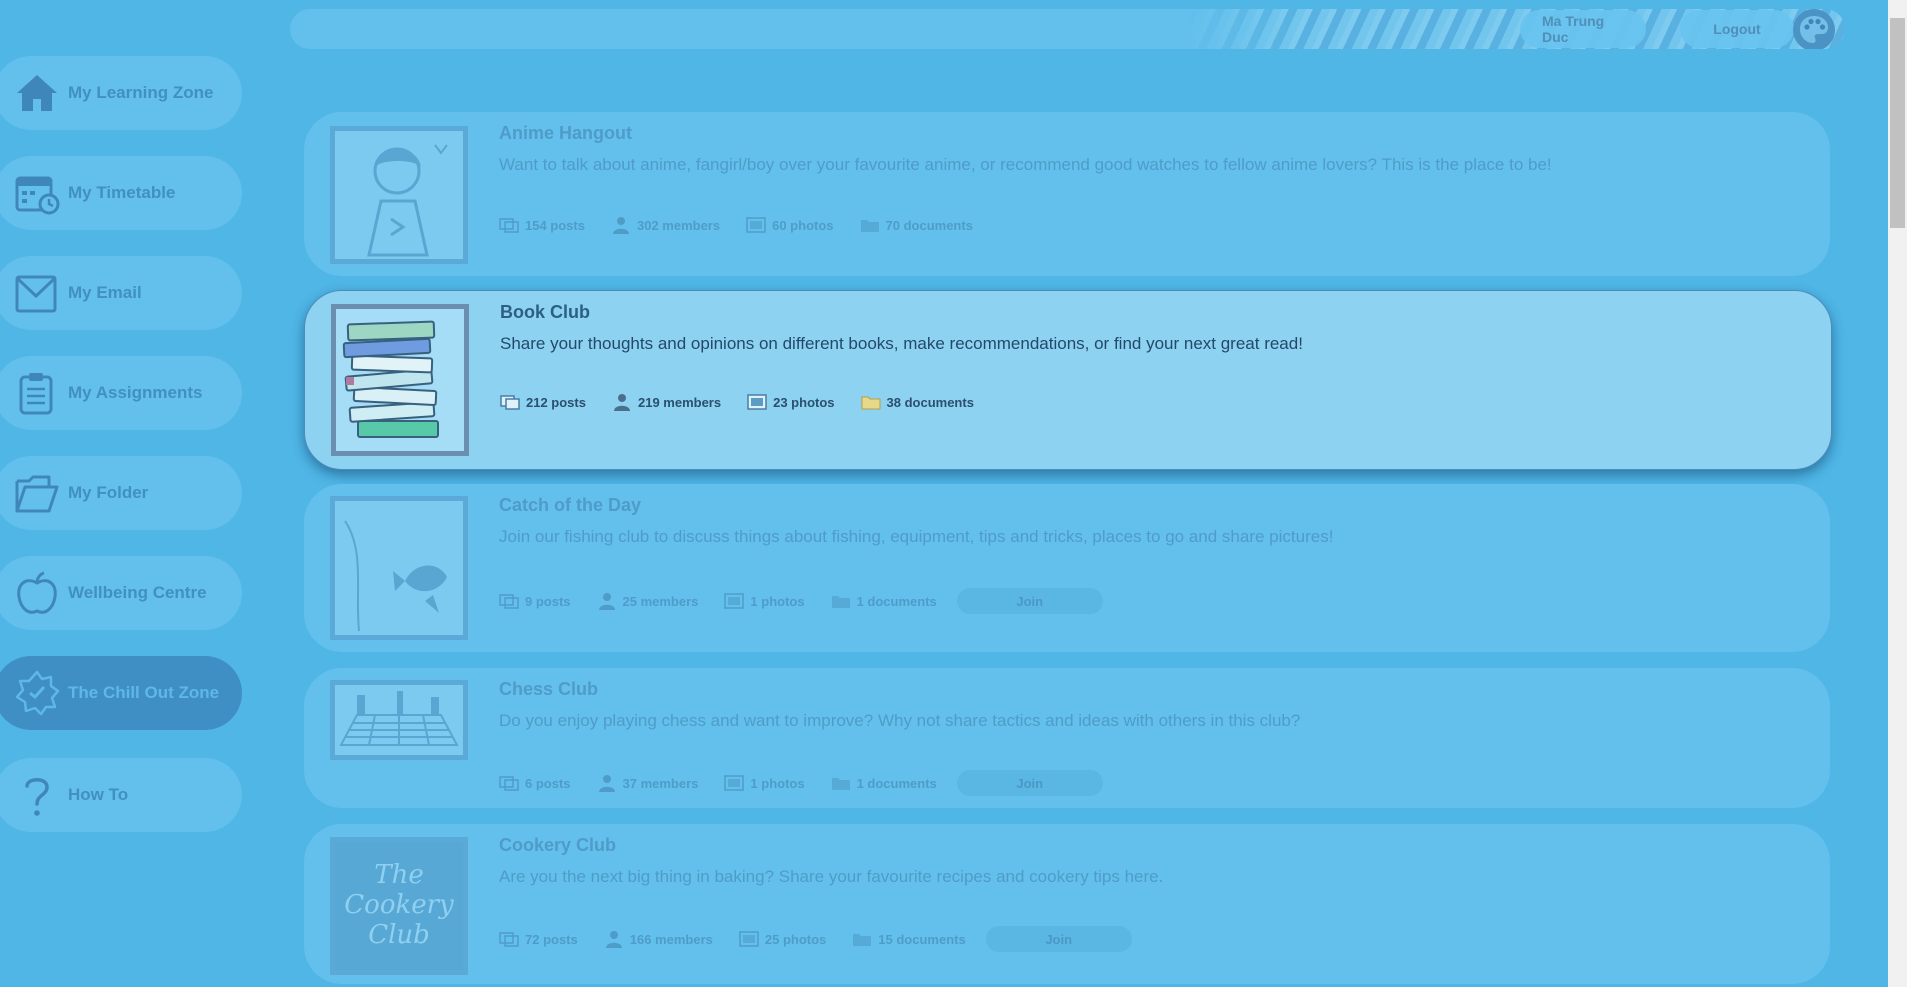 The image size is (1907, 987). I want to click on group-title: Chess Club, so click(548, 689).